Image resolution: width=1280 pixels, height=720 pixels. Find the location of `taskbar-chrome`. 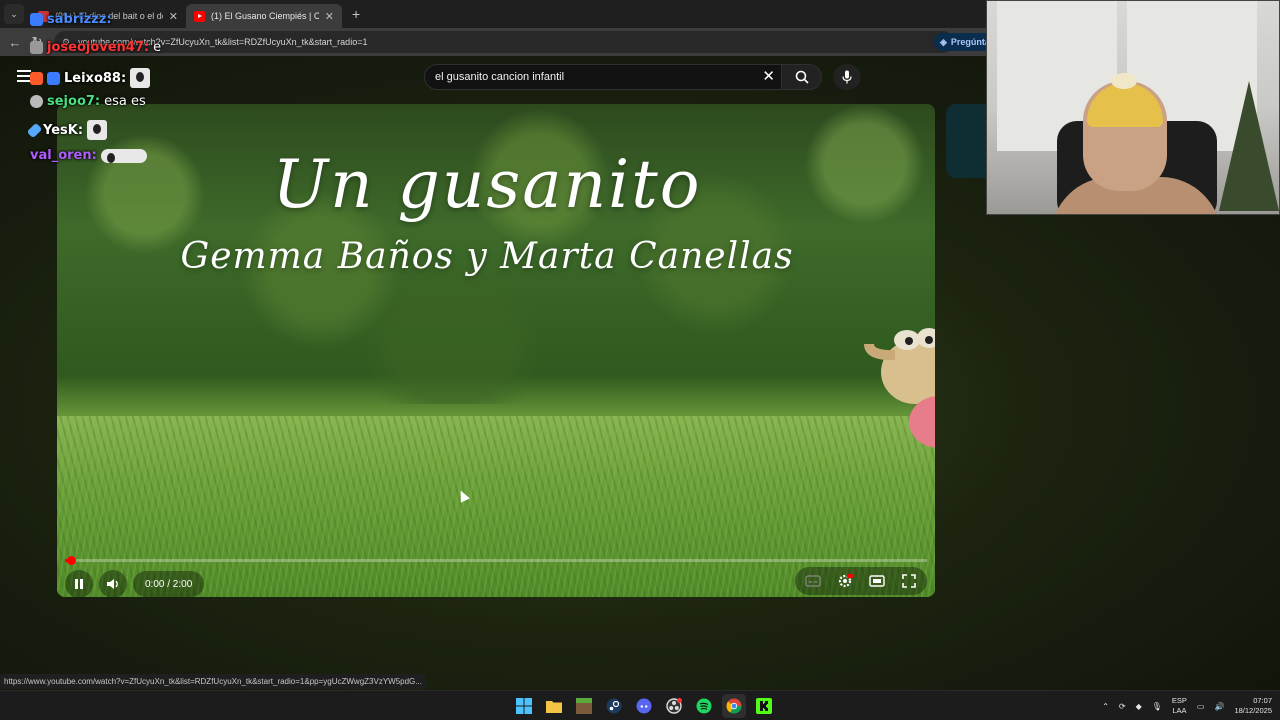

taskbar-chrome is located at coordinates (734, 706).